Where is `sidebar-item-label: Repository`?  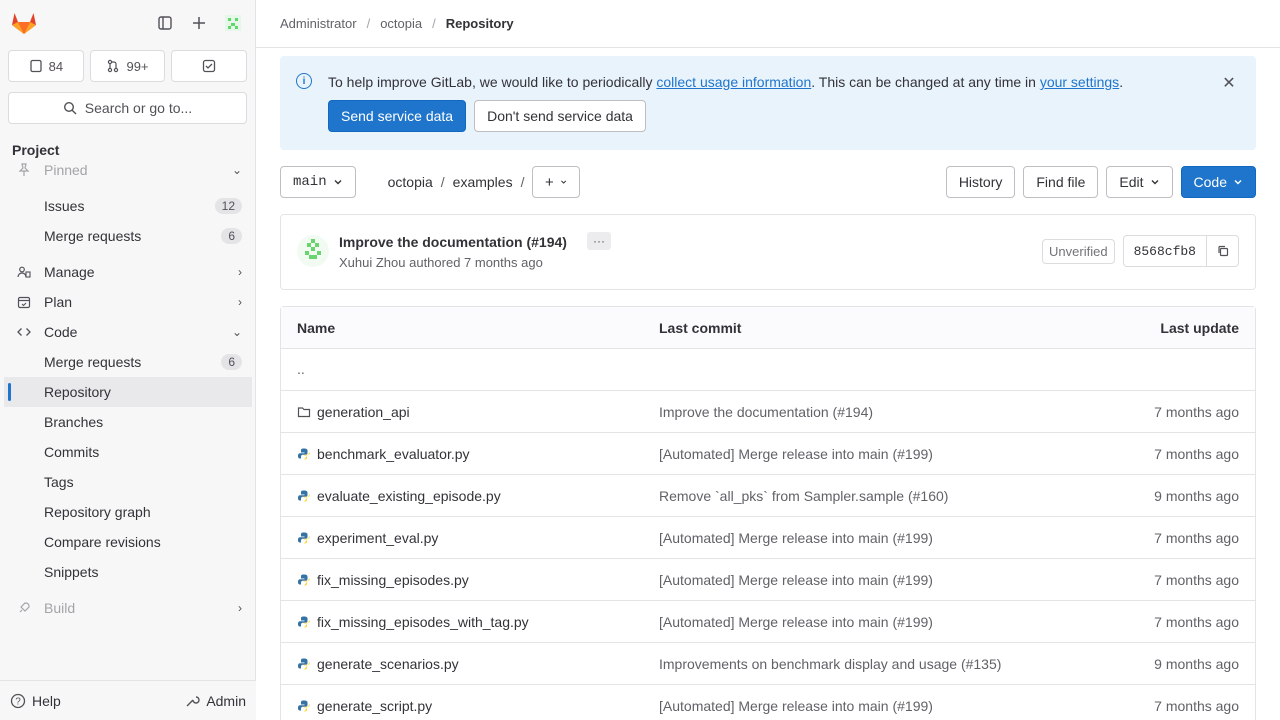 sidebar-item-label: Repository is located at coordinates (77, 392).